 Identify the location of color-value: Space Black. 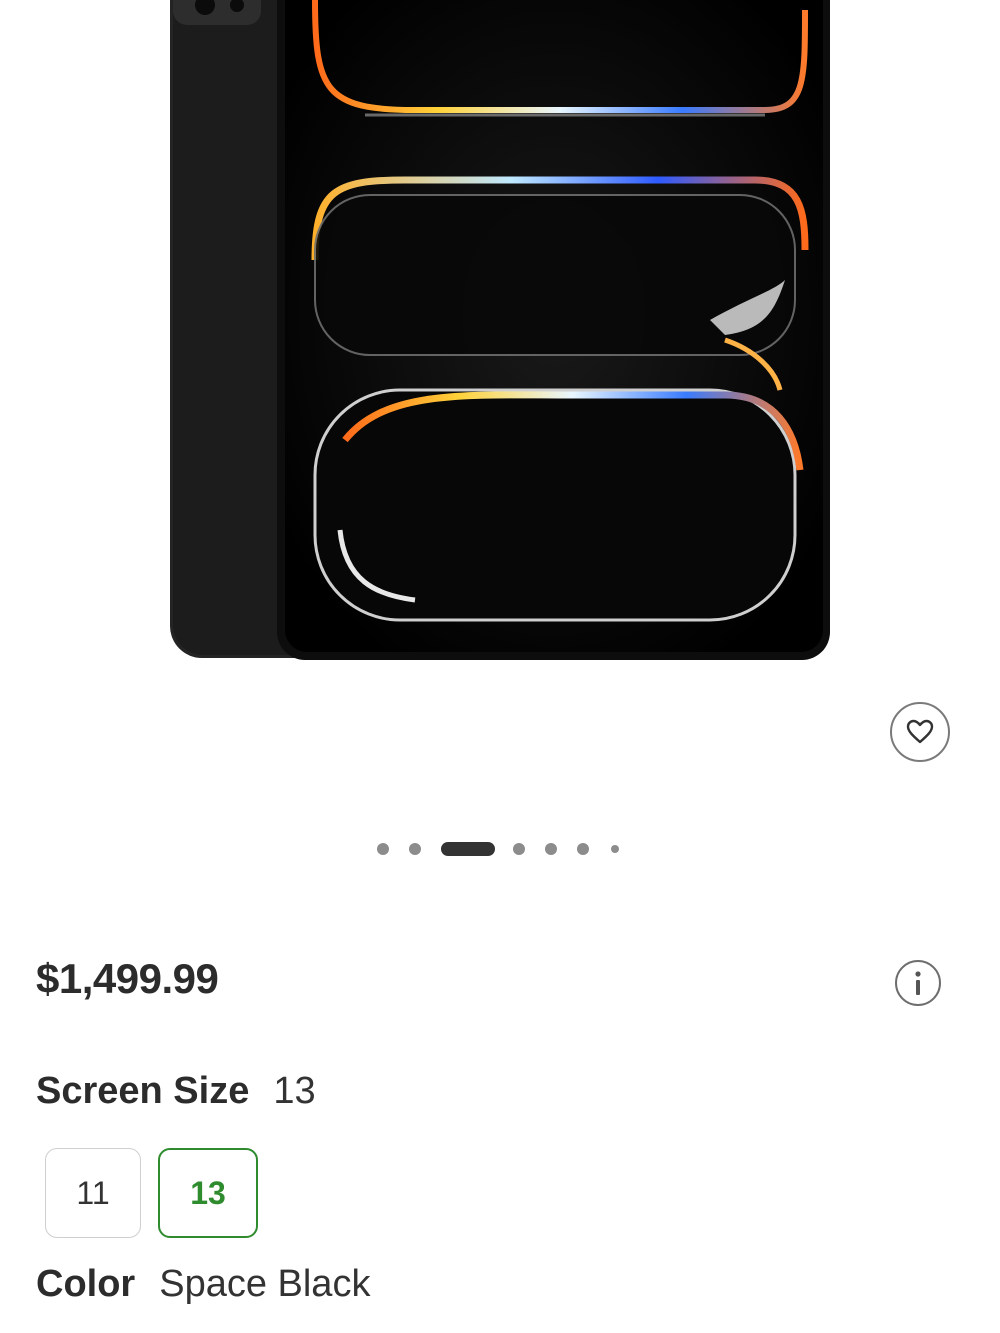
(265, 1284).